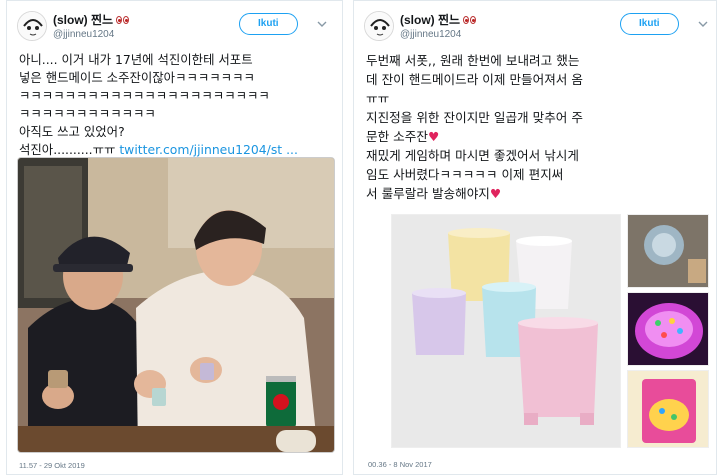  What do you see at coordinates (495, 193) in the screenshot?
I see `two-hearts-emoji-icon: ♥` at bounding box center [495, 193].